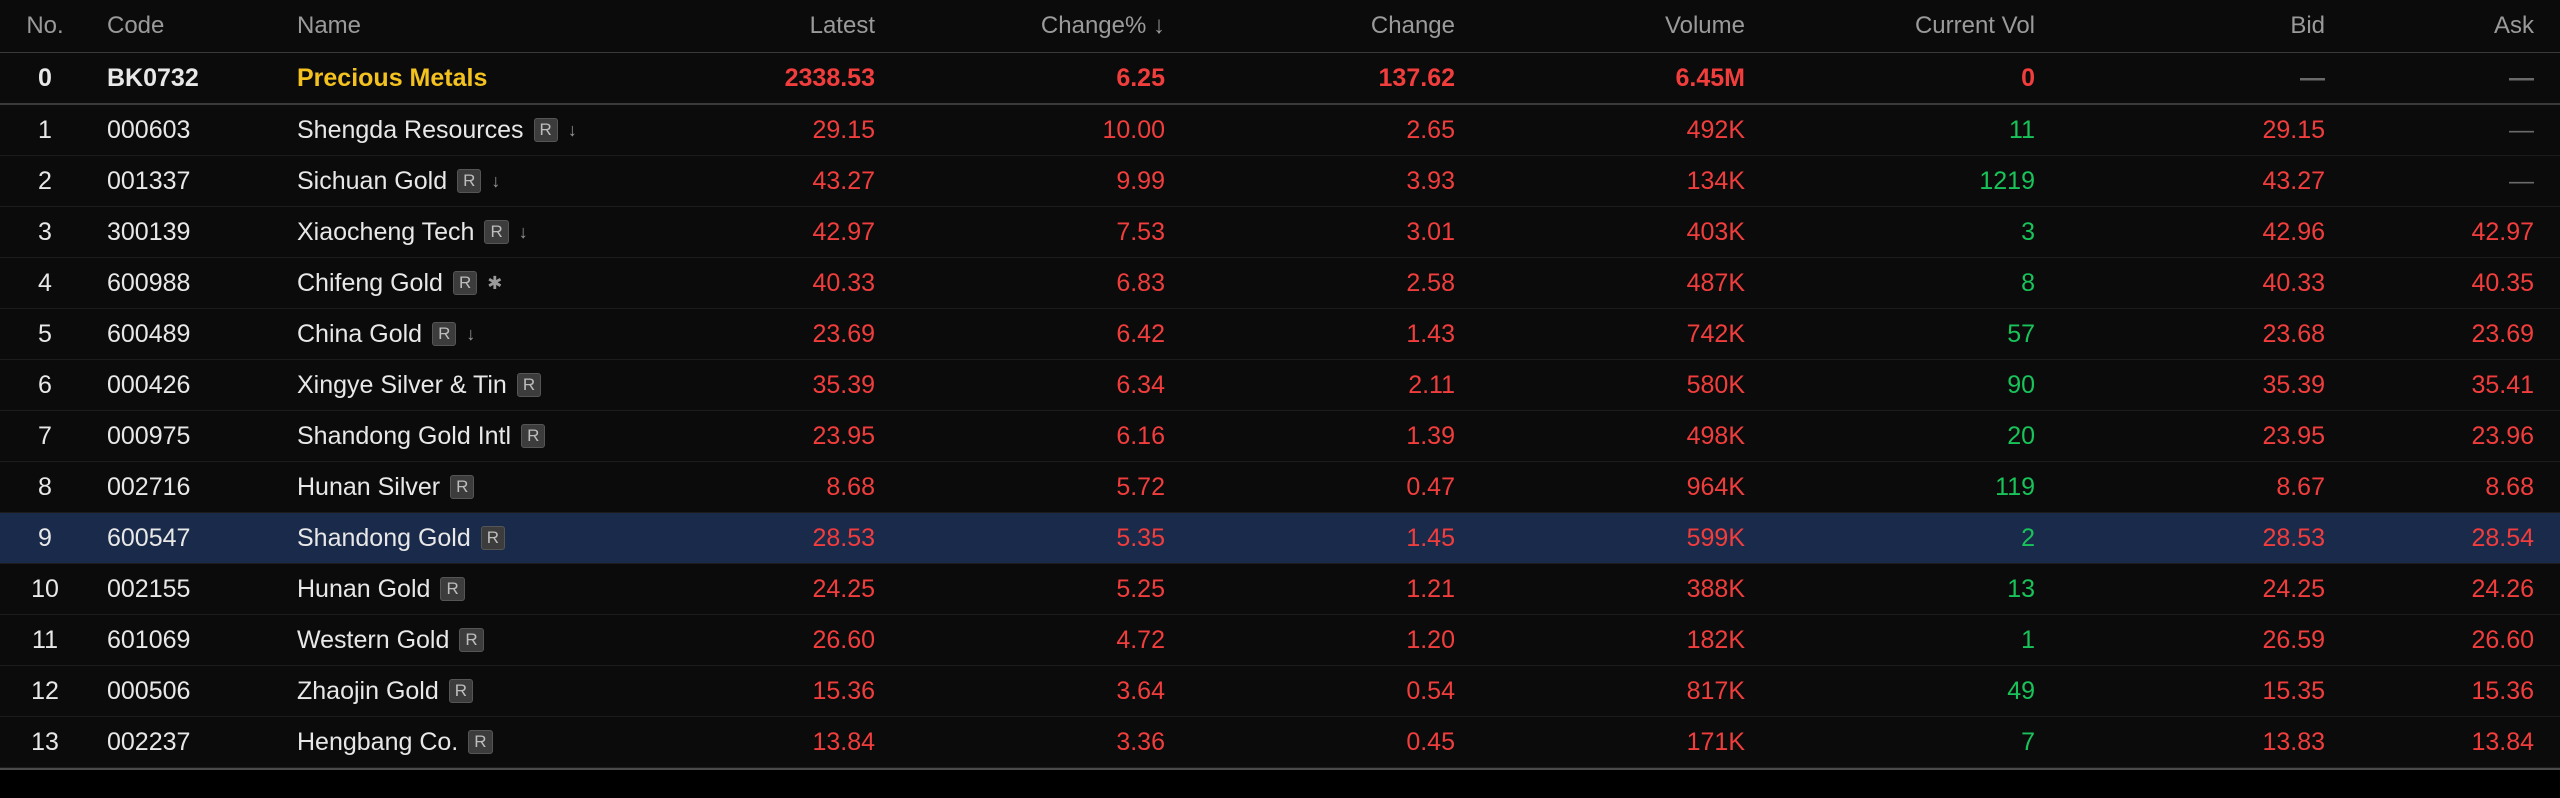  What do you see at coordinates (2293, 231) in the screenshot?
I see `row-bid: 42.96` at bounding box center [2293, 231].